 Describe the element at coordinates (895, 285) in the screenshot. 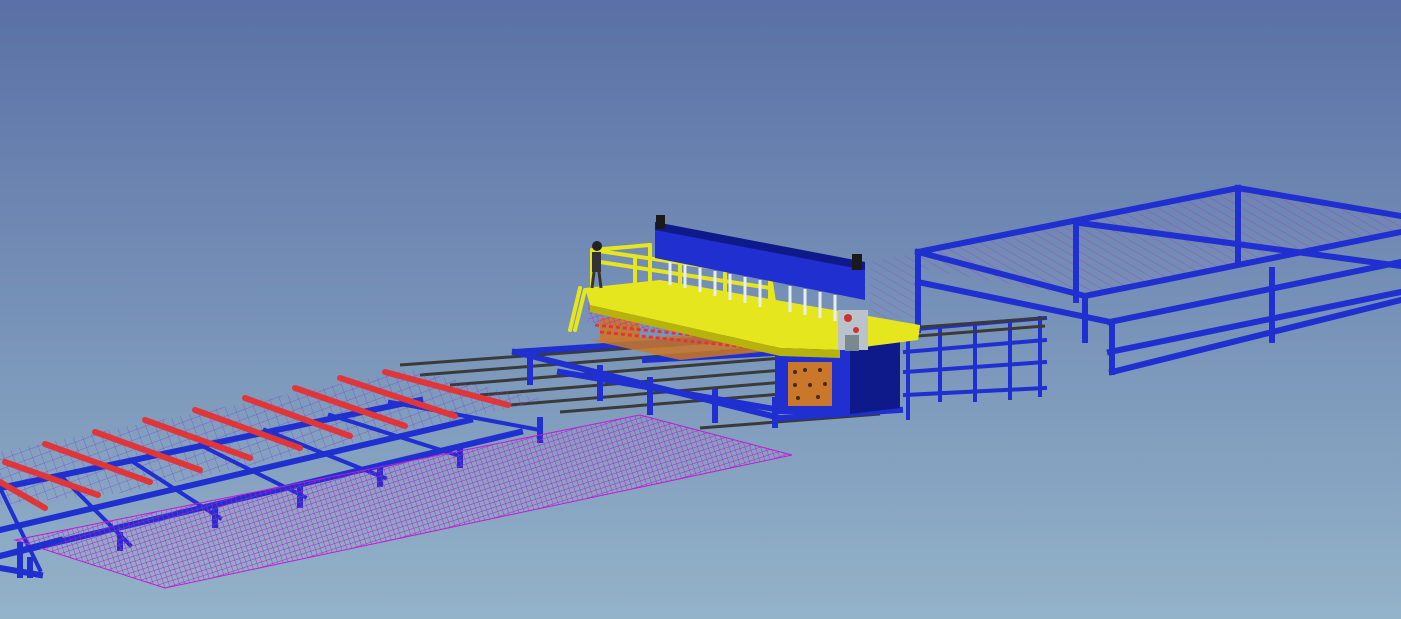

I see `right-table-mesh-front` at that location.